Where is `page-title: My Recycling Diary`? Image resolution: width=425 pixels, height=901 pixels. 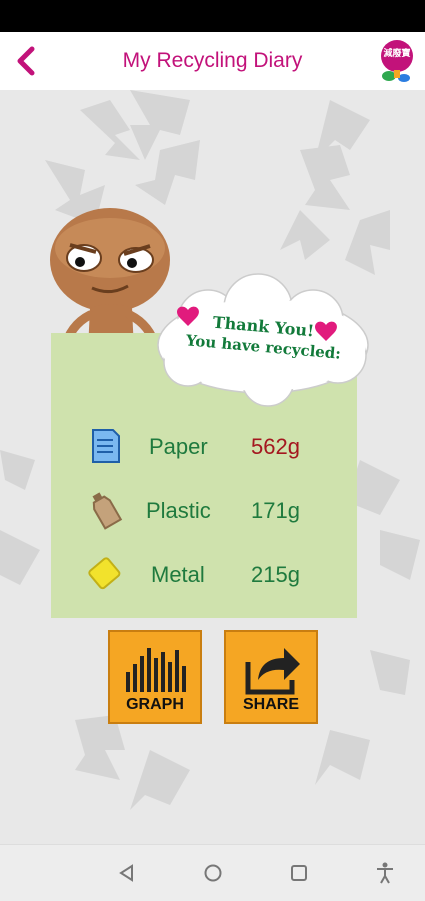 page-title: My Recycling Diary is located at coordinates (212, 60).